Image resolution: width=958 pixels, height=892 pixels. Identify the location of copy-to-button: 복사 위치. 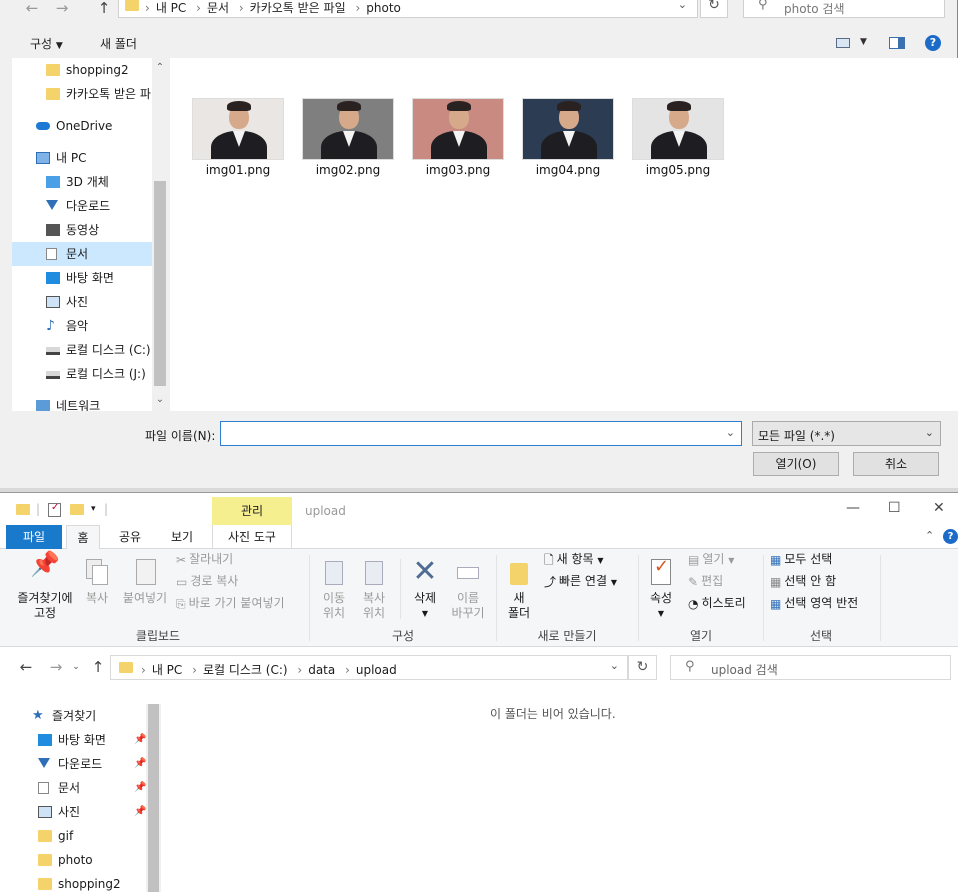
(374, 589).